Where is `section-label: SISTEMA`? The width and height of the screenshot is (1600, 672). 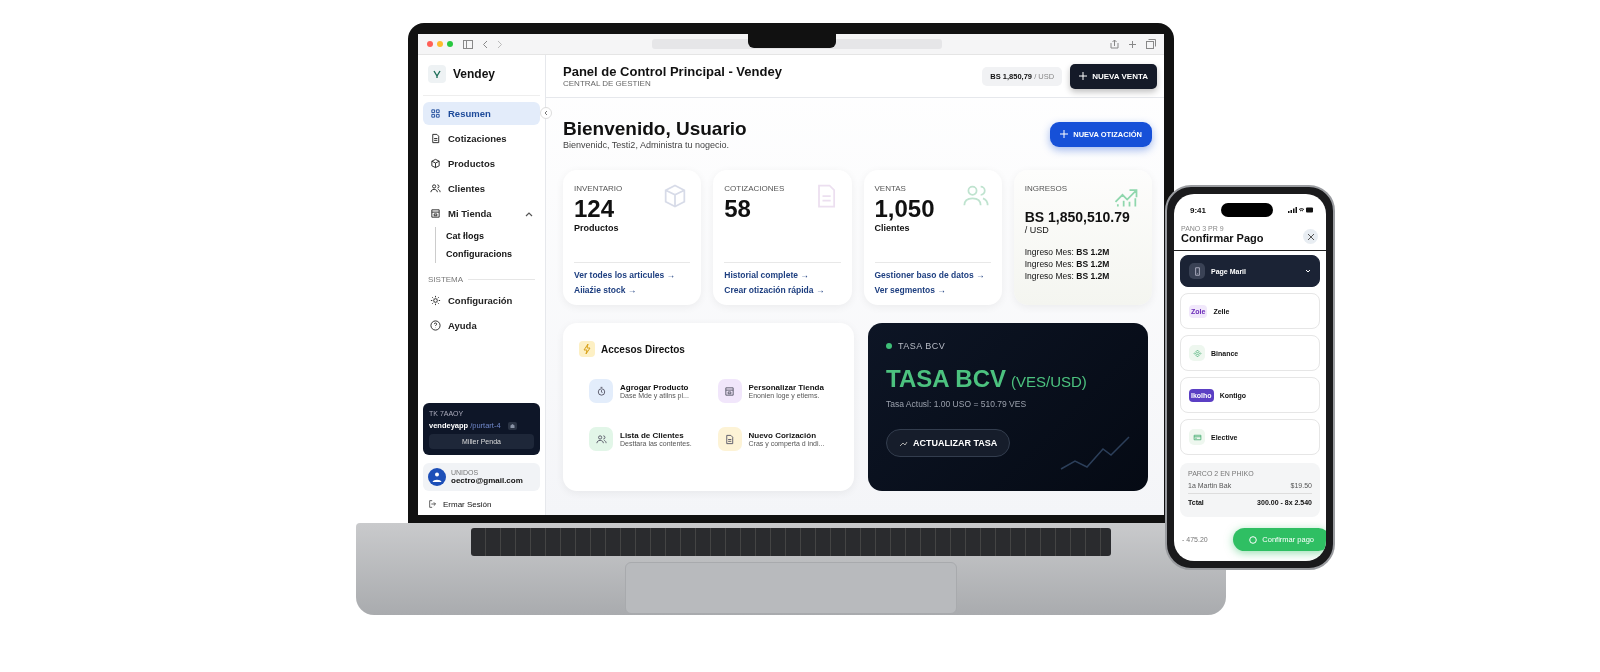 section-label: SISTEMA is located at coordinates (446, 279).